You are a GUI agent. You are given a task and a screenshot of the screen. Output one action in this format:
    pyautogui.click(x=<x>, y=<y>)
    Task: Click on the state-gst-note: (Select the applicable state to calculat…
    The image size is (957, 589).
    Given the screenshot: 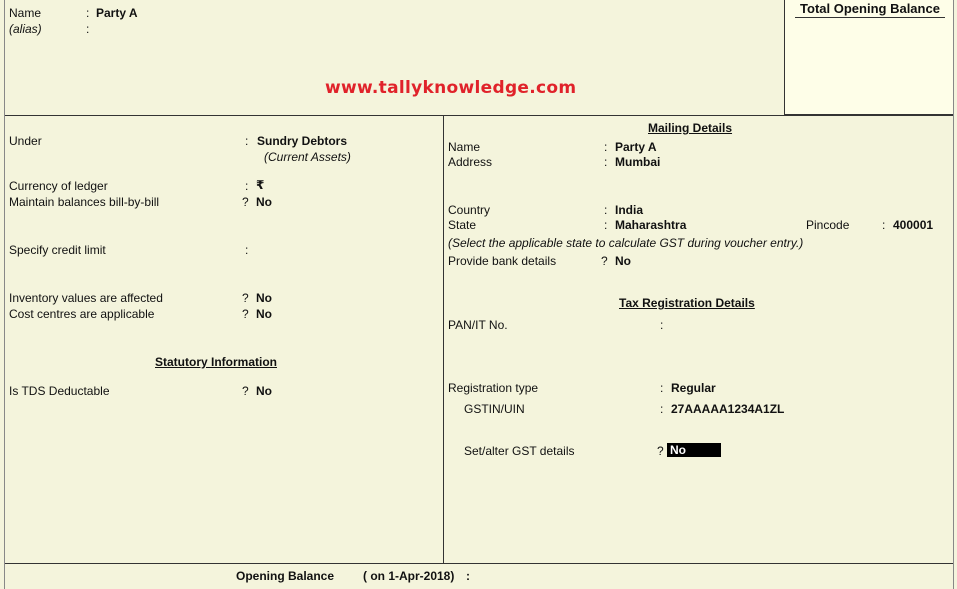 What is the action you would take?
    pyautogui.click(x=626, y=243)
    